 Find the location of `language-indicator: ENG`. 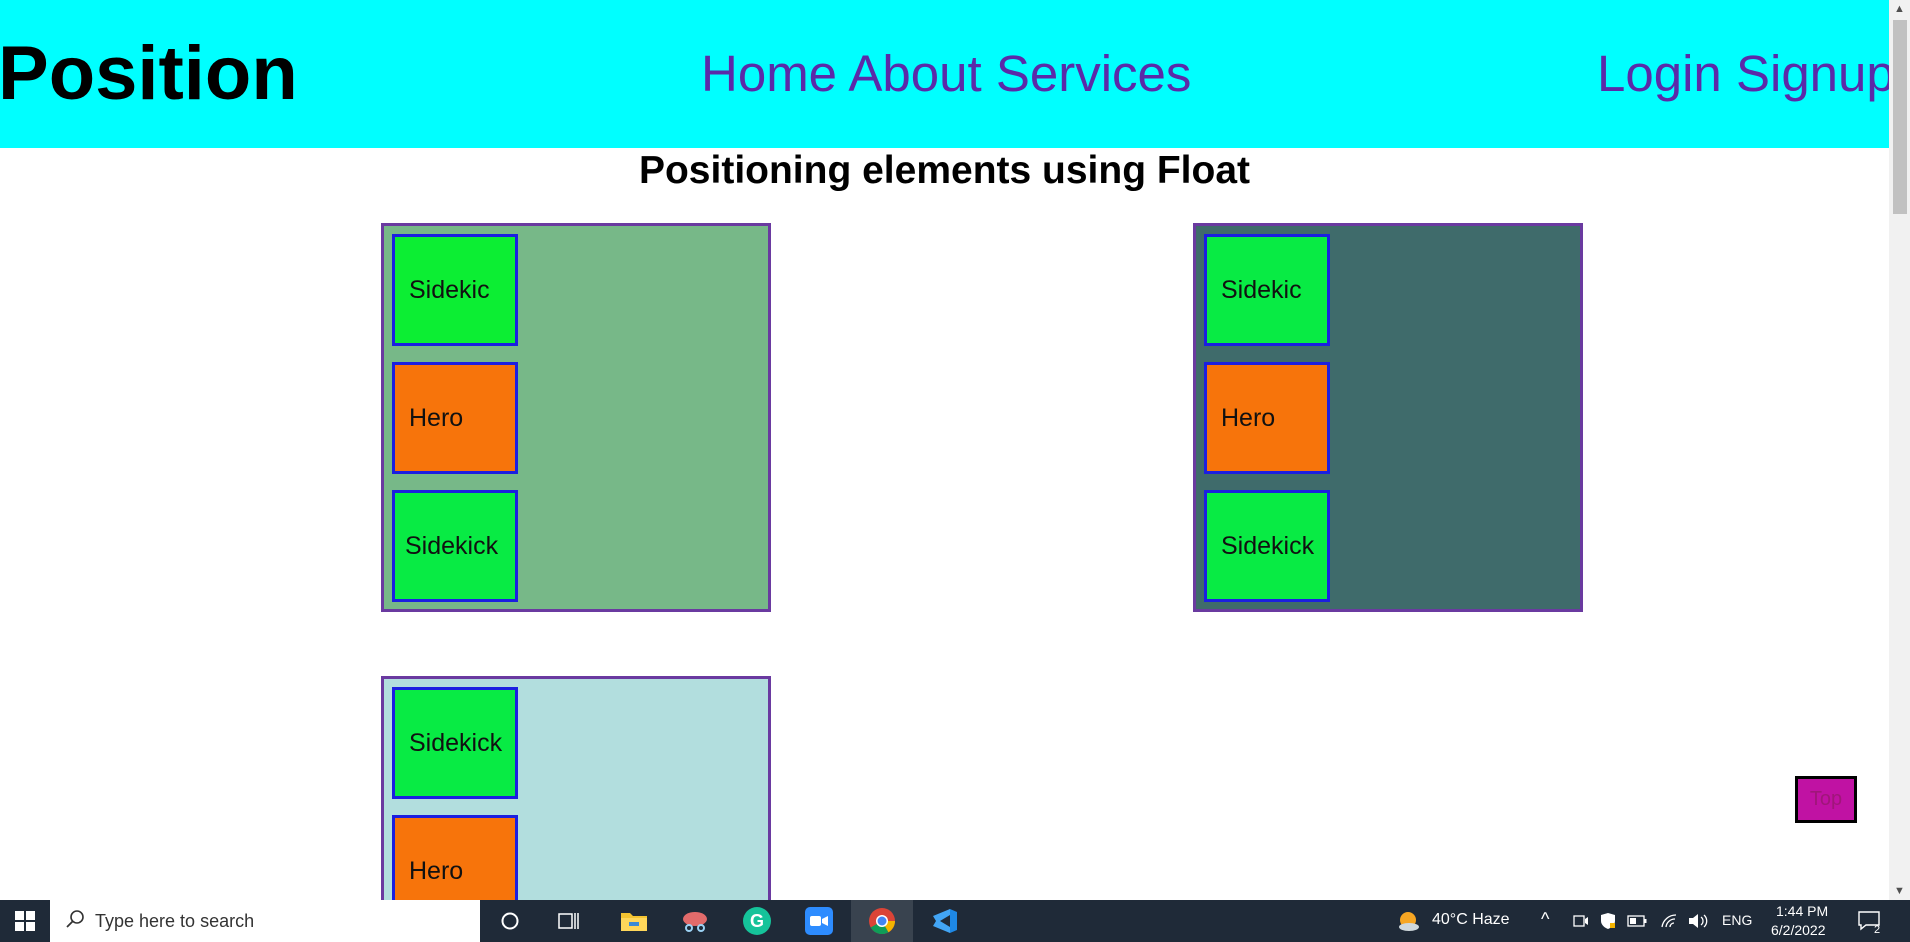

language-indicator: ENG is located at coordinates (1737, 920).